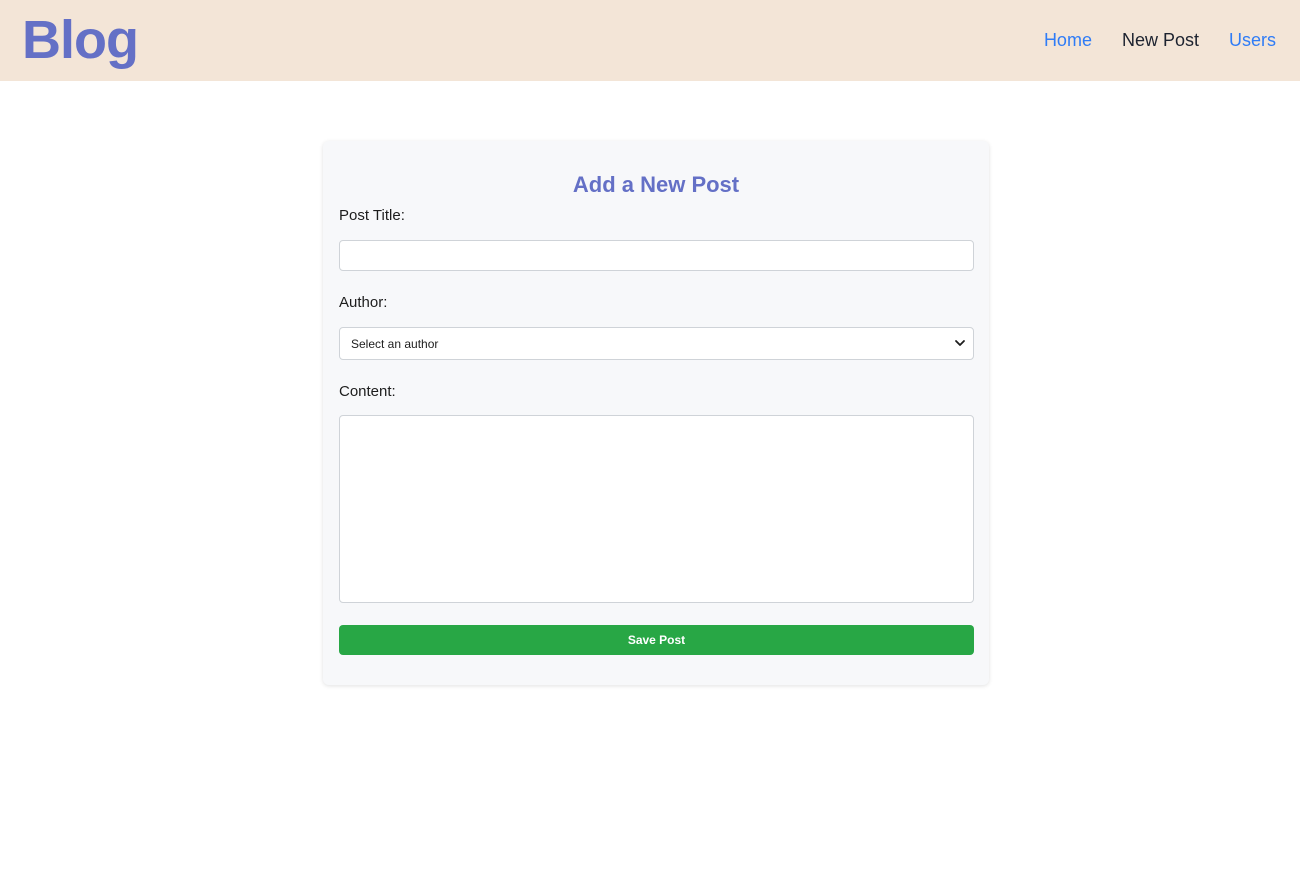  Describe the element at coordinates (1252, 40) in the screenshot. I see `nav-users: Users` at that location.